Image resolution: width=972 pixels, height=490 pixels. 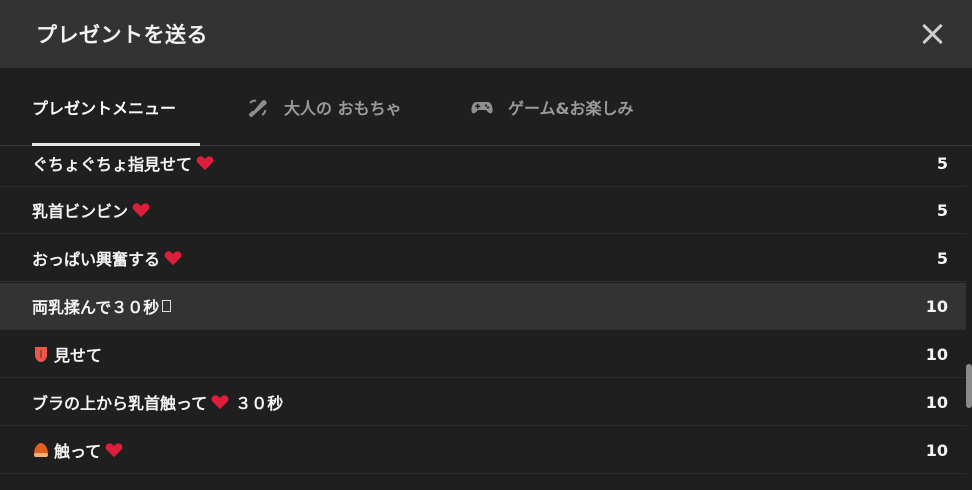 I want to click on scrollbar, so click(x=969, y=318).